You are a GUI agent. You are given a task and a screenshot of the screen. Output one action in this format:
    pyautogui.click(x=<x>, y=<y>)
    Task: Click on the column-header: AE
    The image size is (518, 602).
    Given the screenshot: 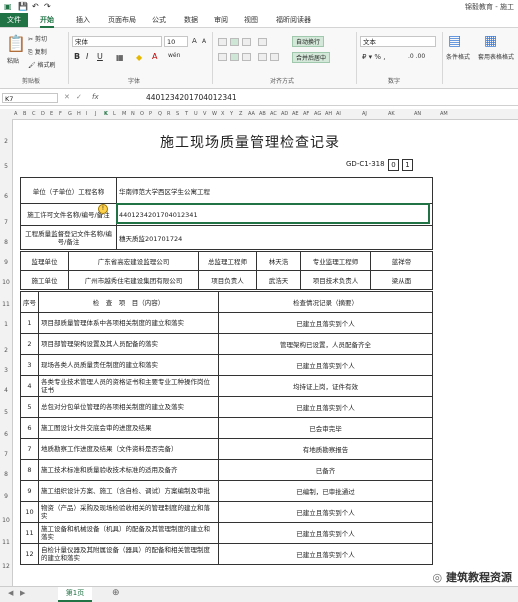 What is the action you would take?
    pyautogui.click(x=295, y=114)
    